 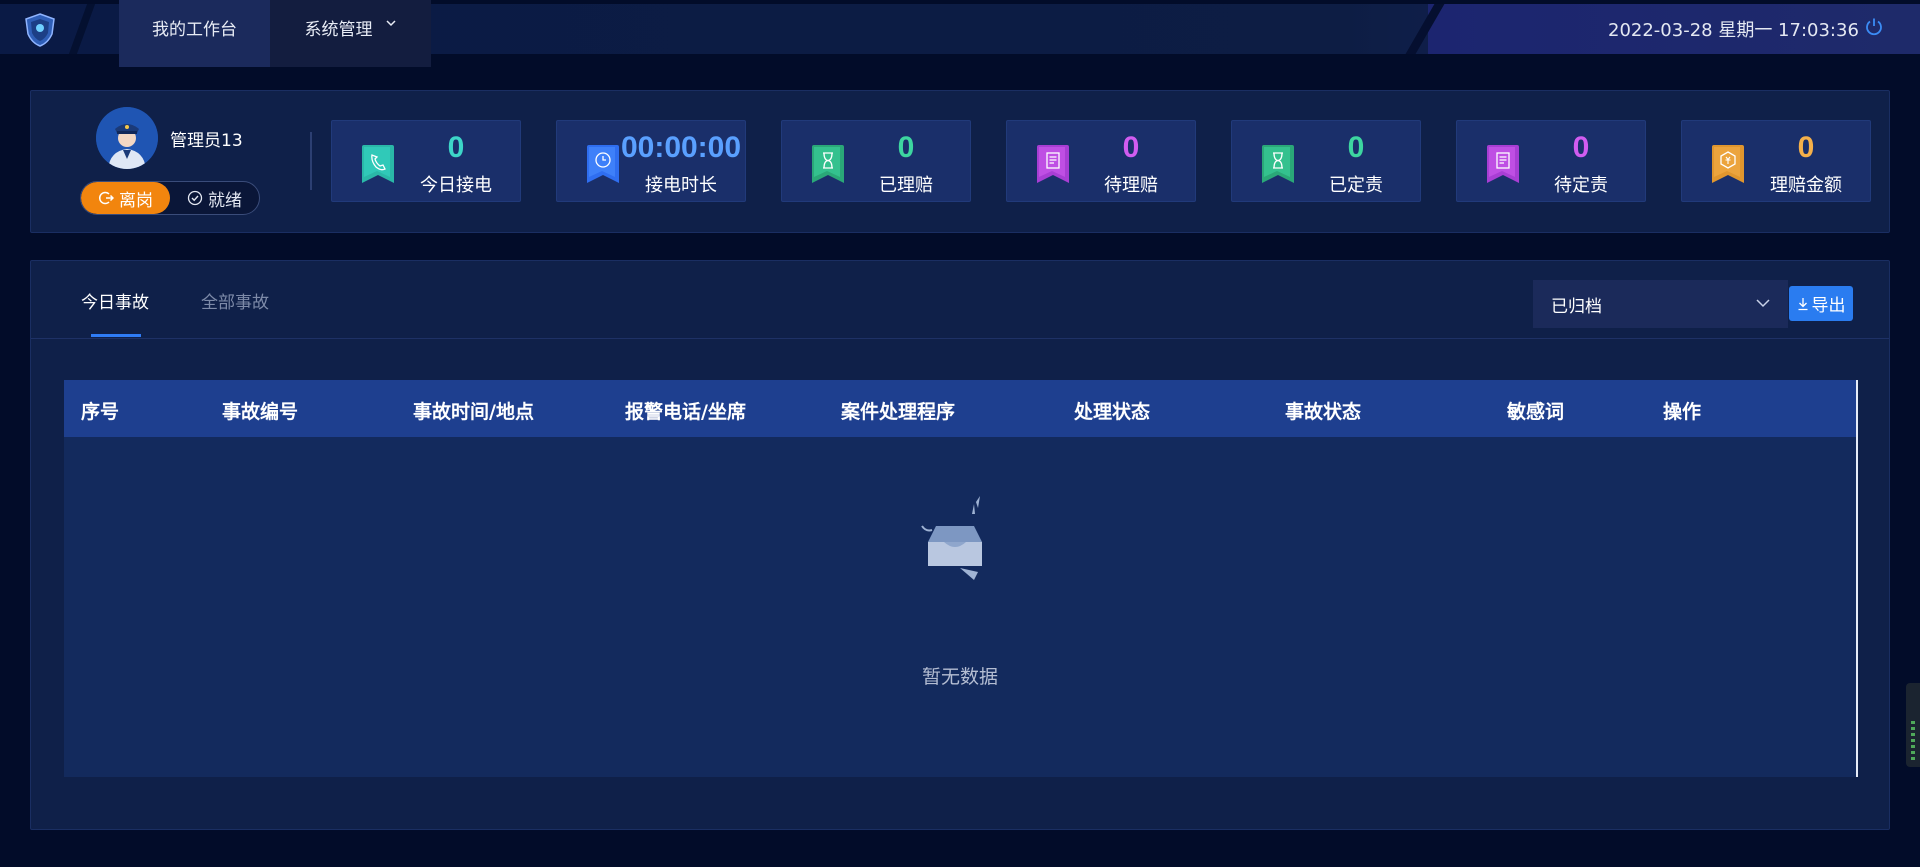 I want to click on column-header: 报警电话/坐席, so click(x=685, y=412).